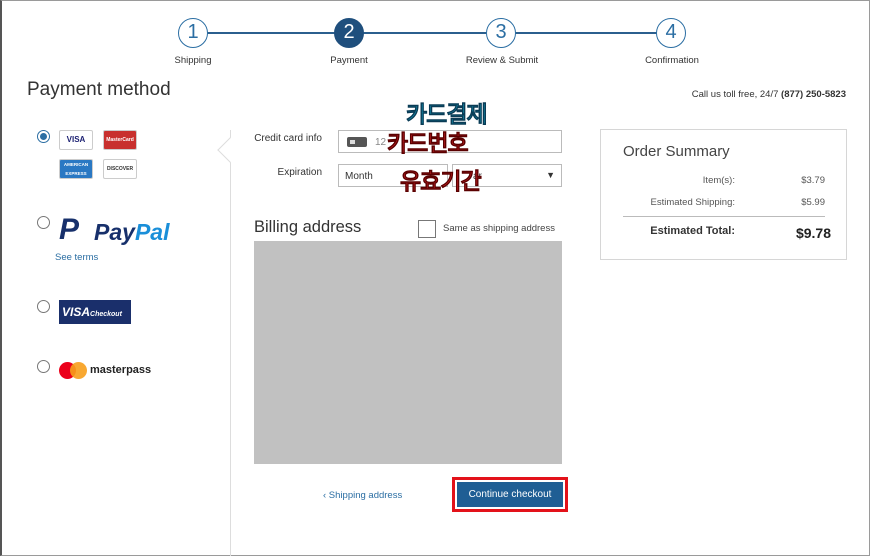 The image size is (870, 556). I want to click on annotation-expiry: 유효기간, so click(441, 182).